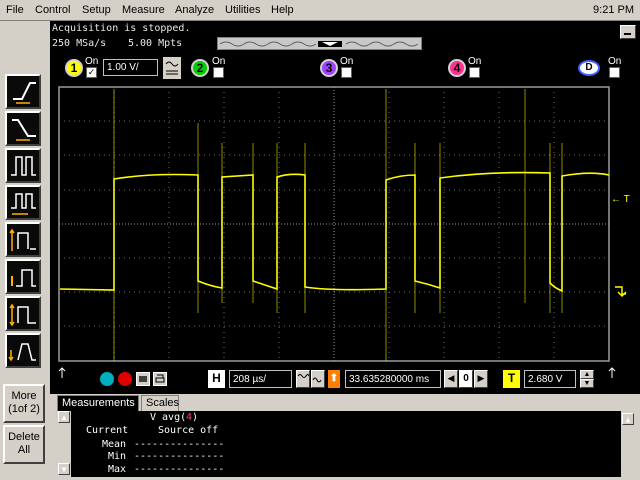 Image resolution: width=640 pixels, height=480 pixels. What do you see at coordinates (587, 374) in the screenshot?
I see `trigger-level-up-button: ▲` at bounding box center [587, 374].